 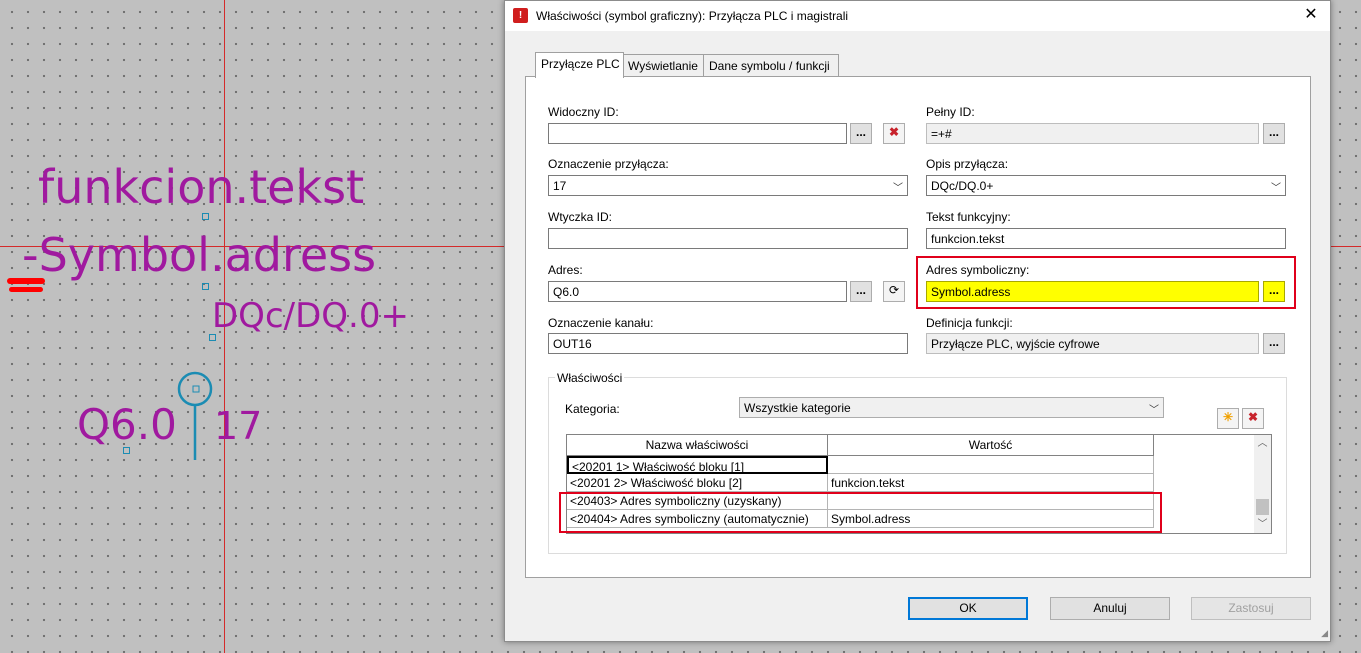 What do you see at coordinates (583, 112) in the screenshot?
I see `visible-id-label: Widoczny ID:` at bounding box center [583, 112].